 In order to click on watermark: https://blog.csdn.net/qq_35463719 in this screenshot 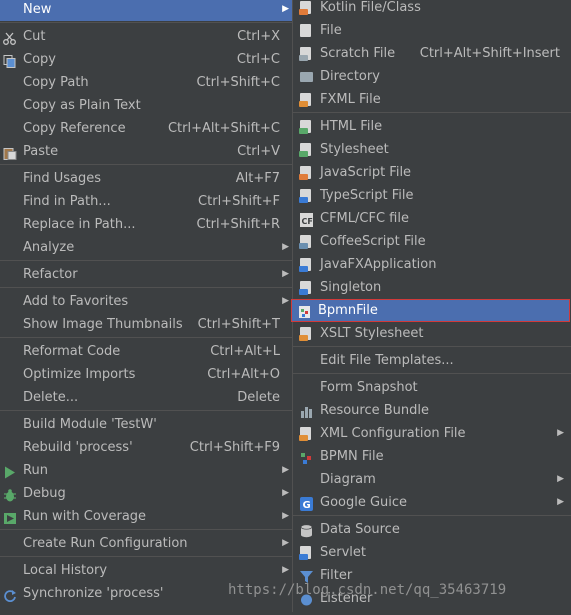, I will do `click(367, 590)`.